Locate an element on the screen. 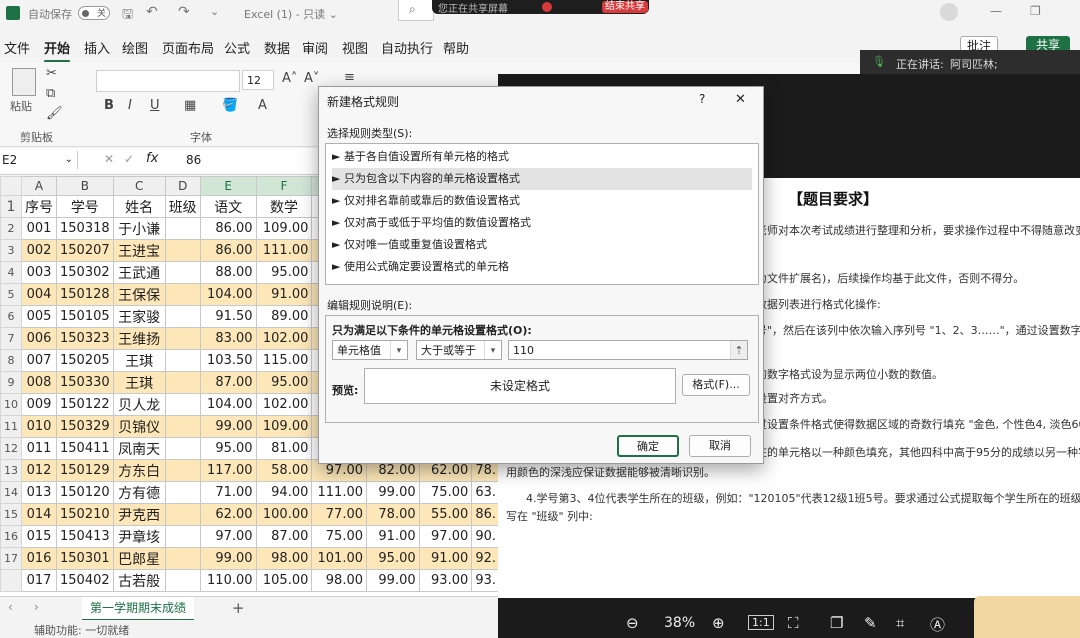 The image size is (1080, 638). tab-home: 开始 is located at coordinates (57, 50).